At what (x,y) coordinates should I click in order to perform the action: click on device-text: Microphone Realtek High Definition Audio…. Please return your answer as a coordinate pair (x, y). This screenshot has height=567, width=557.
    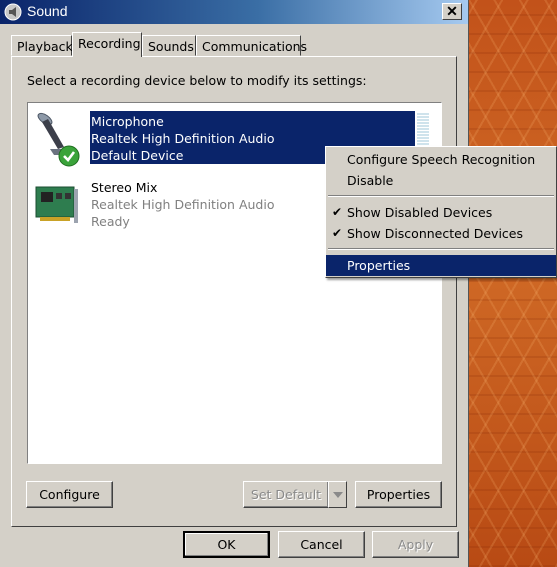
    Looking at the image, I should click on (182, 138).